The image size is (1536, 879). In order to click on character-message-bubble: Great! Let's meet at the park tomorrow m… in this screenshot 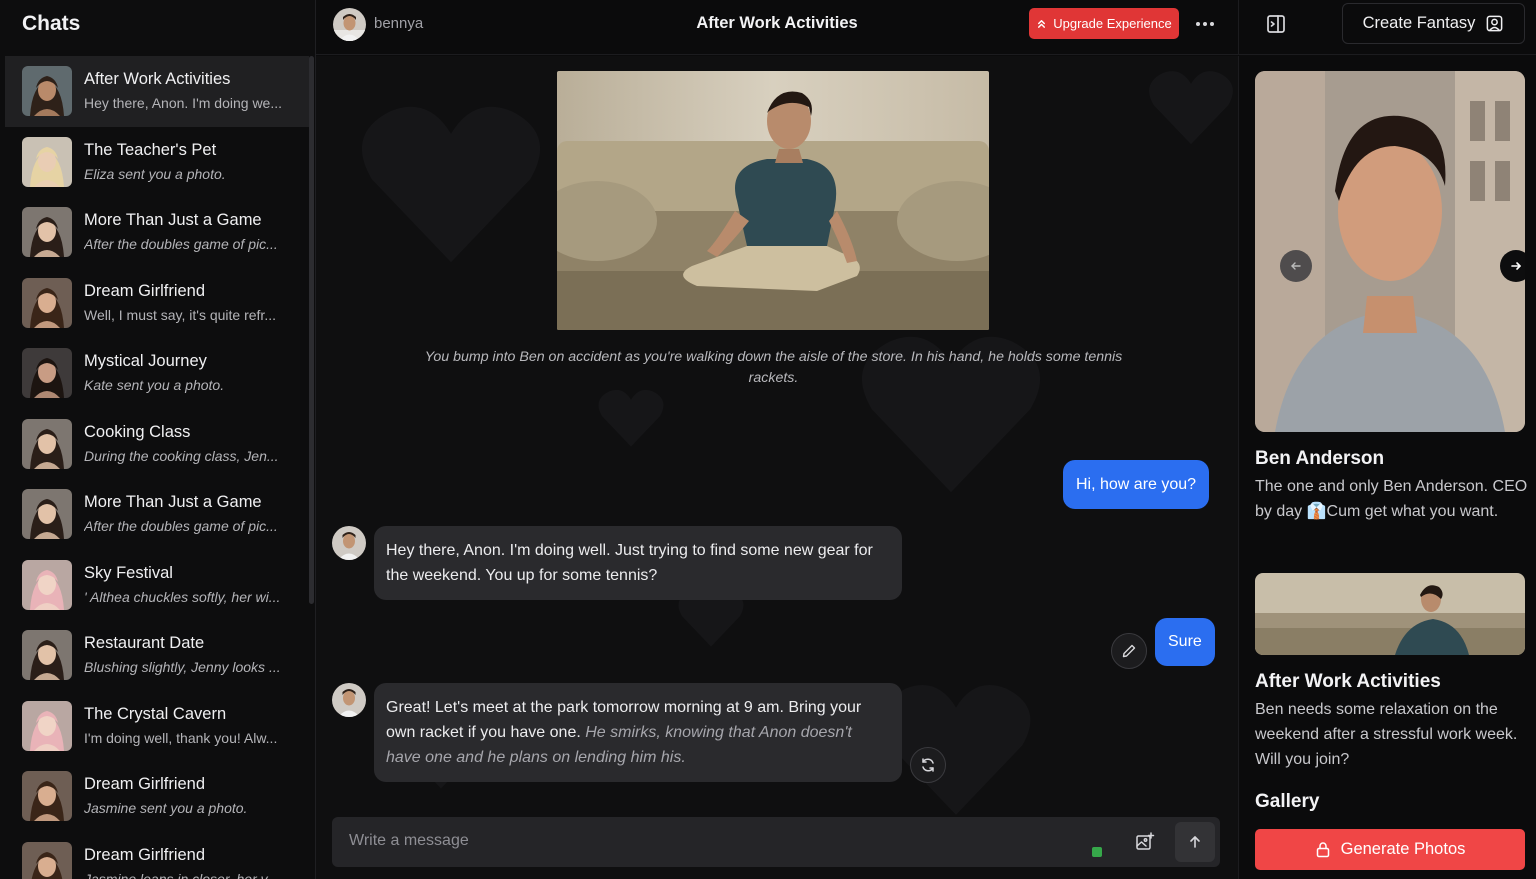, I will do `click(638, 732)`.